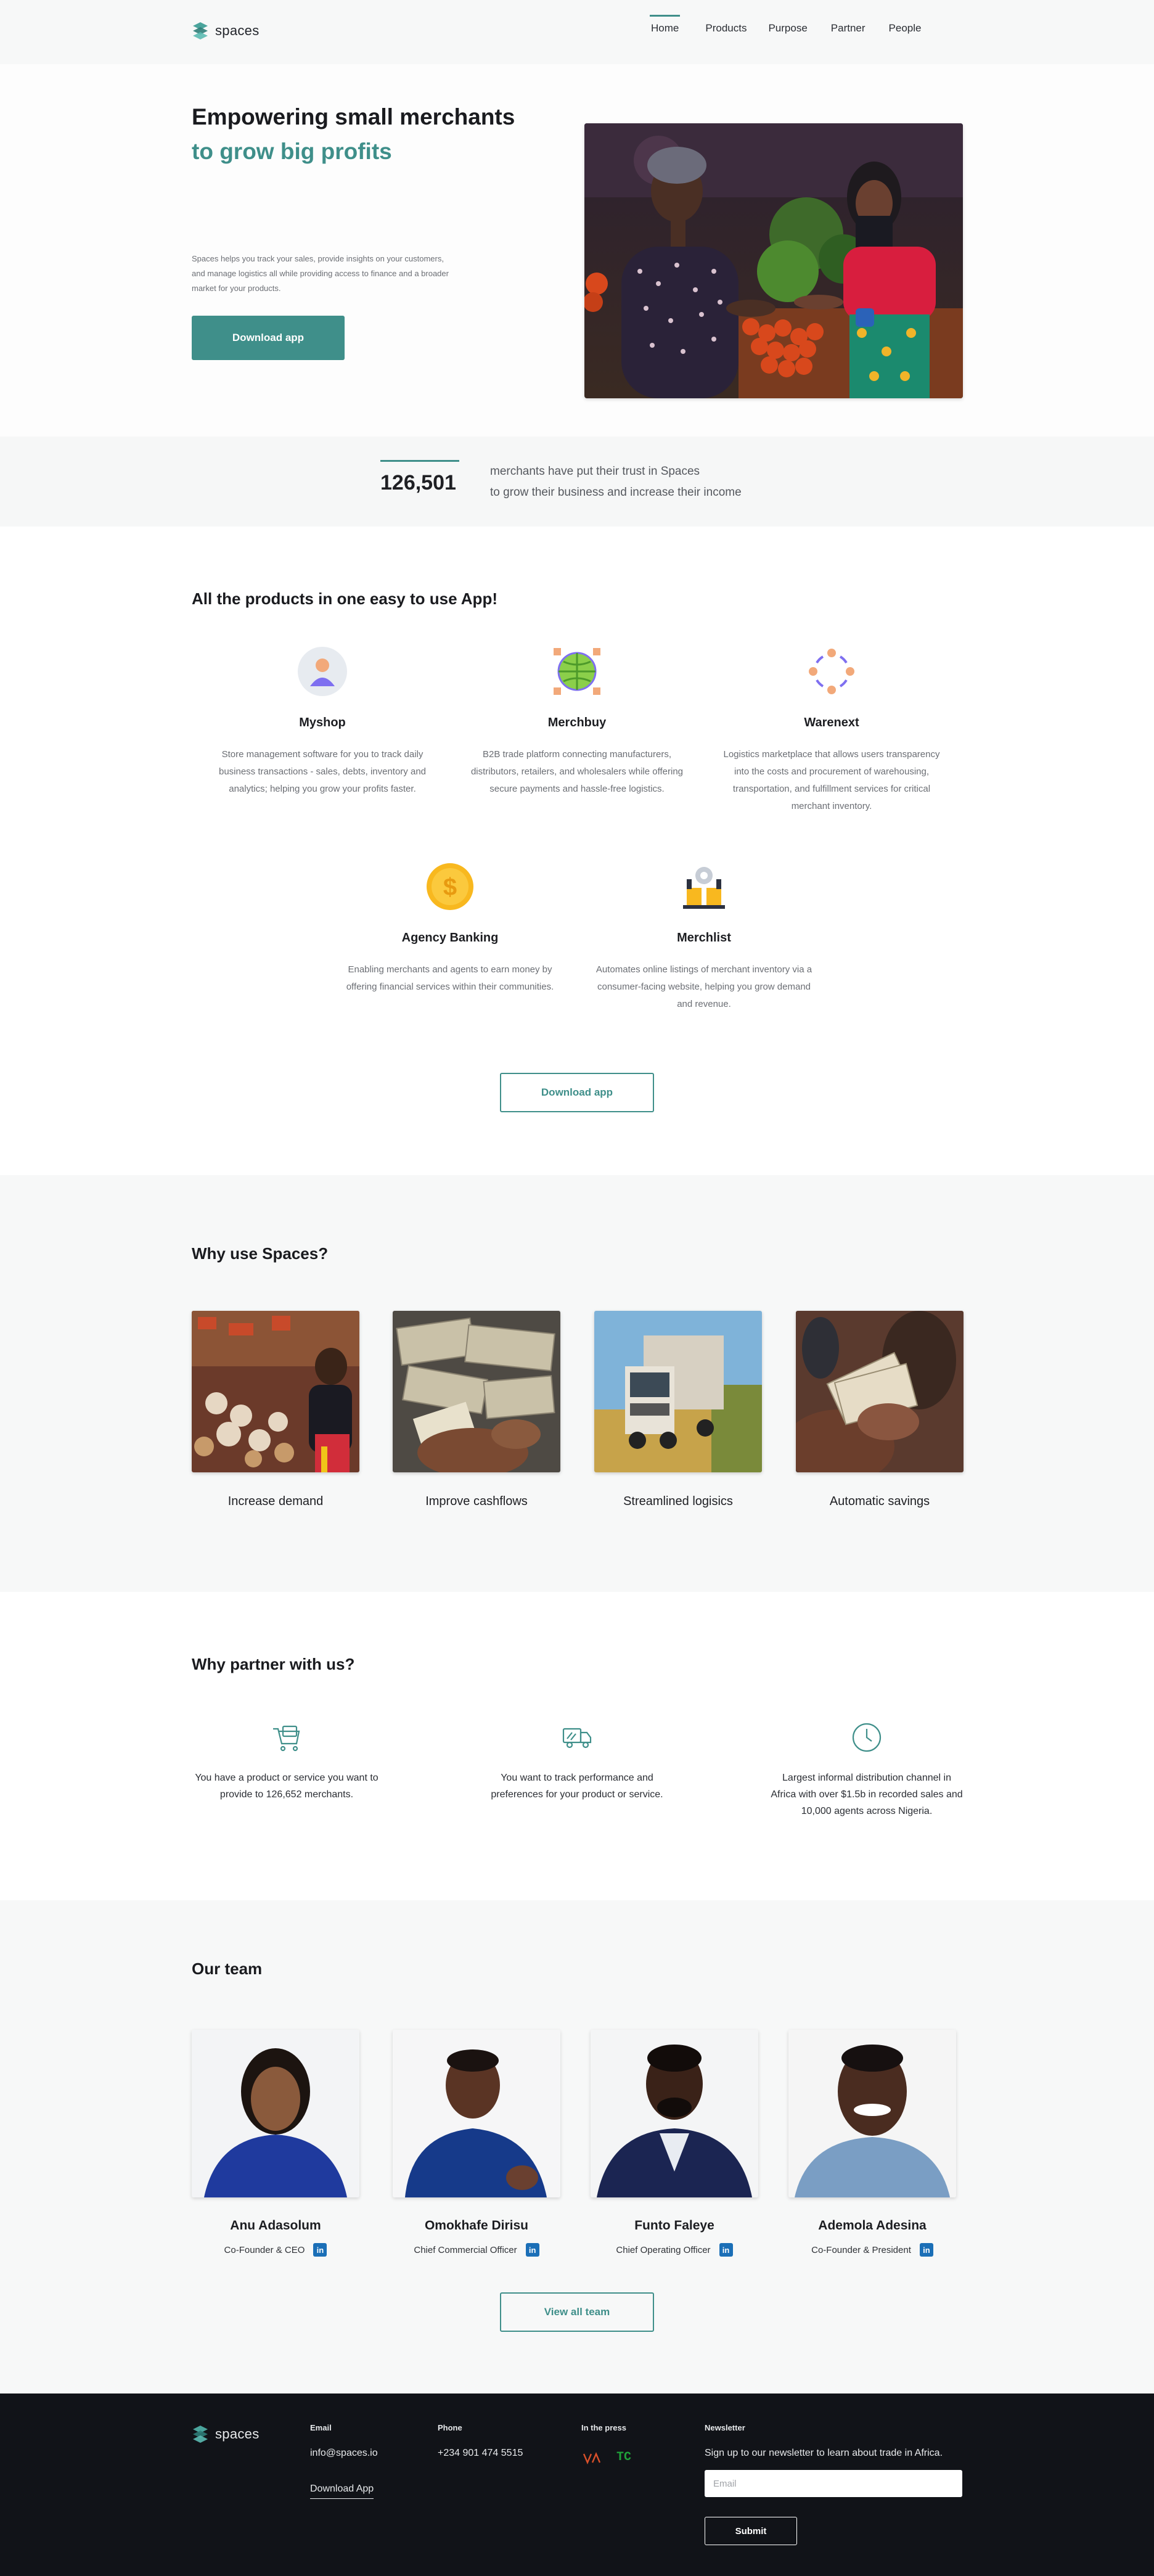 The width and height of the screenshot is (1154, 2576). What do you see at coordinates (725, 2427) in the screenshot?
I see `footer-newsletter-heading: Newsletter` at bounding box center [725, 2427].